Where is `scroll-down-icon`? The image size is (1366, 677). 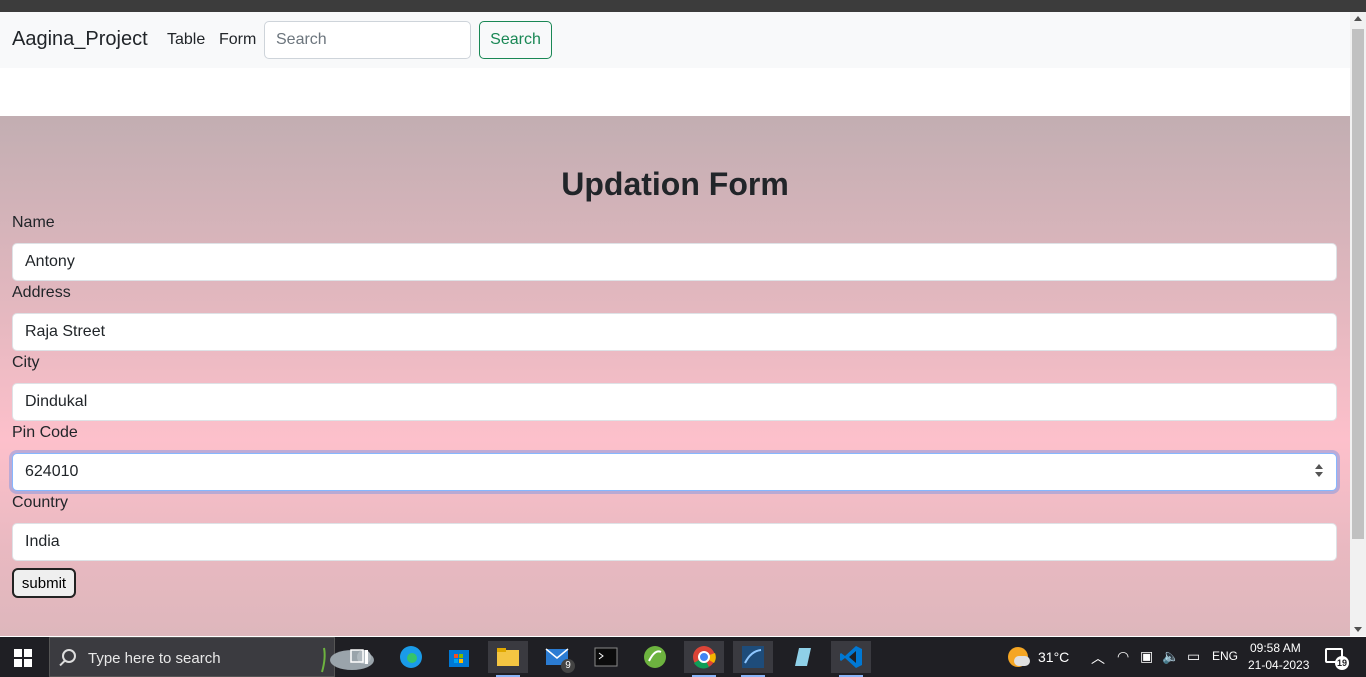 scroll-down-icon is located at coordinates (1358, 629).